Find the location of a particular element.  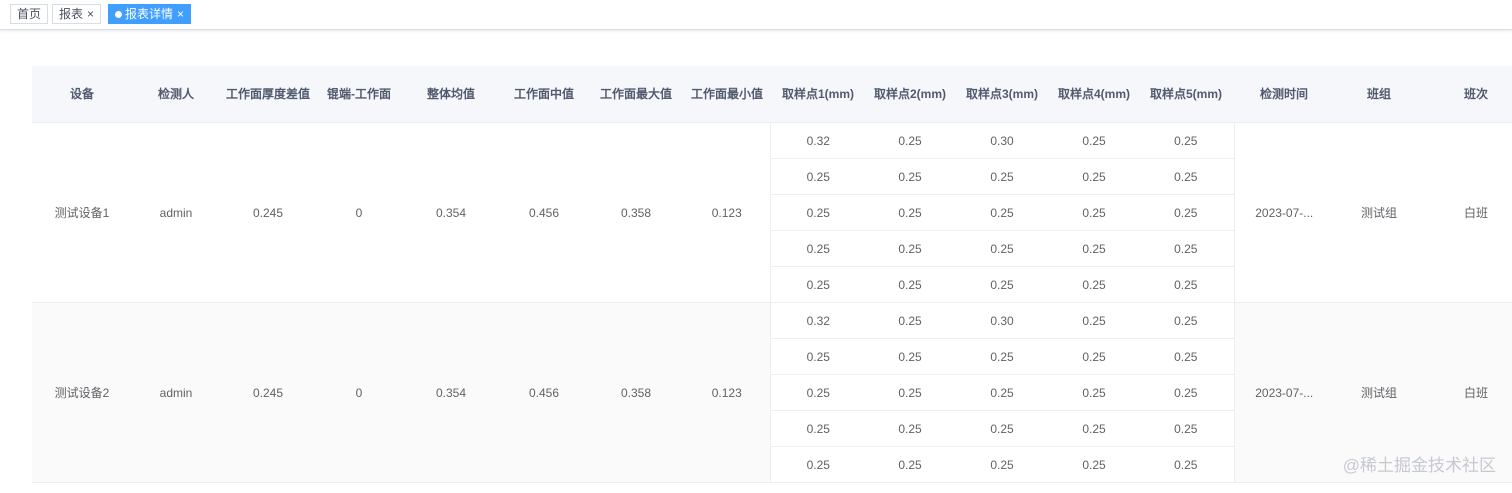

active-dot-icon is located at coordinates (118, 14).